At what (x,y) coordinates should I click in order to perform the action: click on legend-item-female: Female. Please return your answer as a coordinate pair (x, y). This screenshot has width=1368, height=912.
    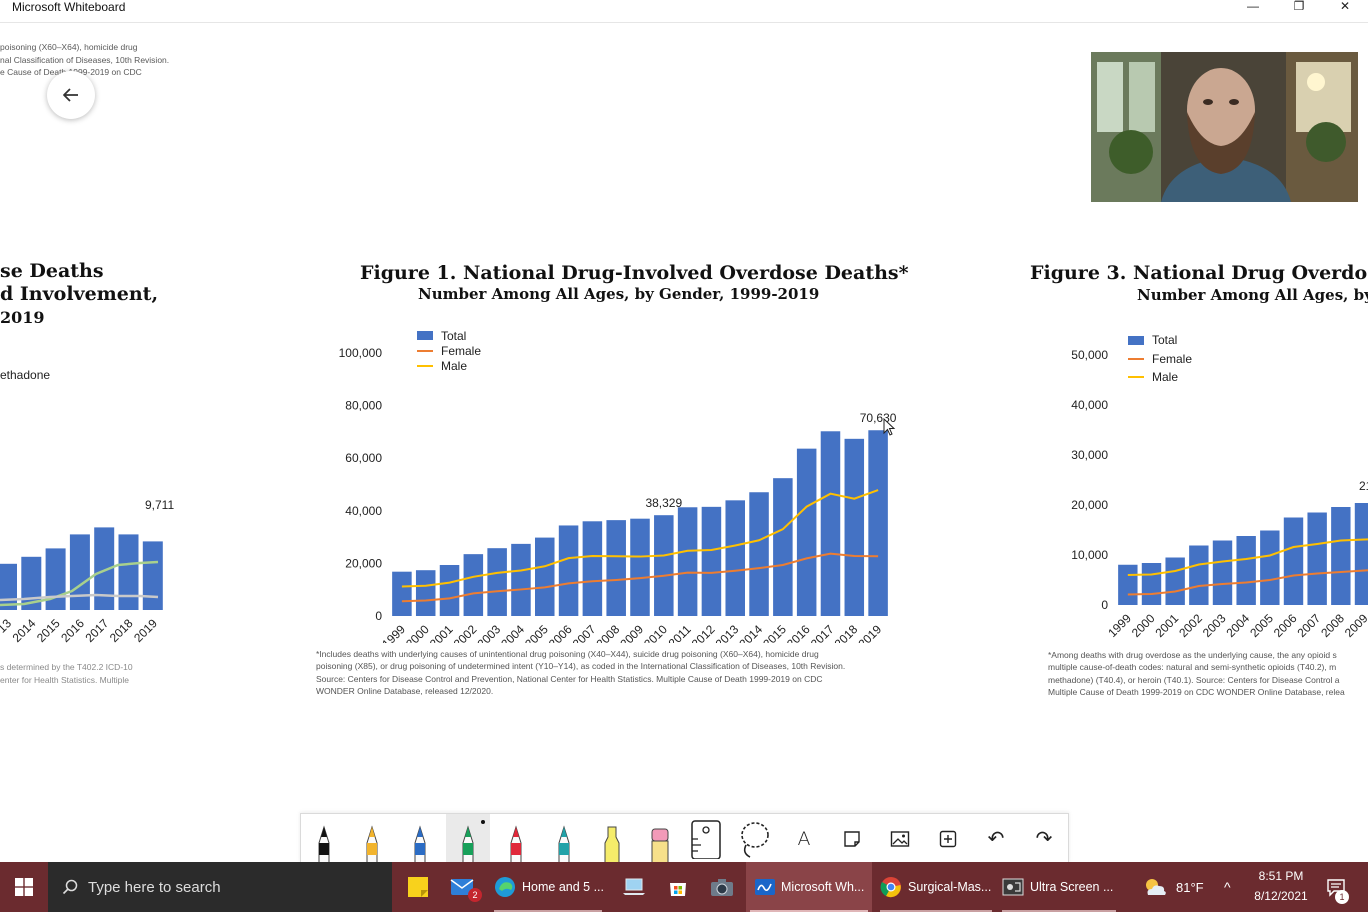
    Looking at the image, I should click on (1160, 359).